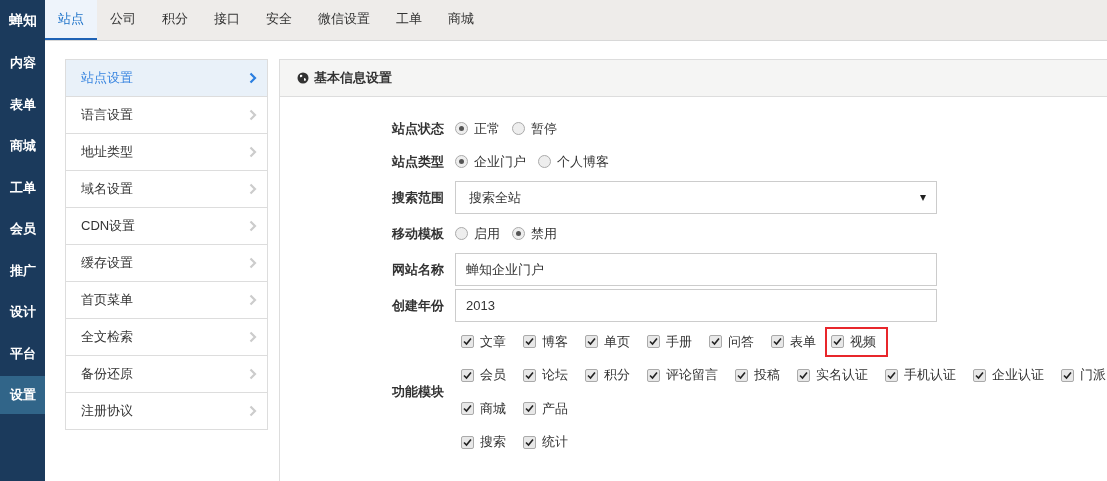  I want to click on menu-item: 语言设置, so click(166, 114).